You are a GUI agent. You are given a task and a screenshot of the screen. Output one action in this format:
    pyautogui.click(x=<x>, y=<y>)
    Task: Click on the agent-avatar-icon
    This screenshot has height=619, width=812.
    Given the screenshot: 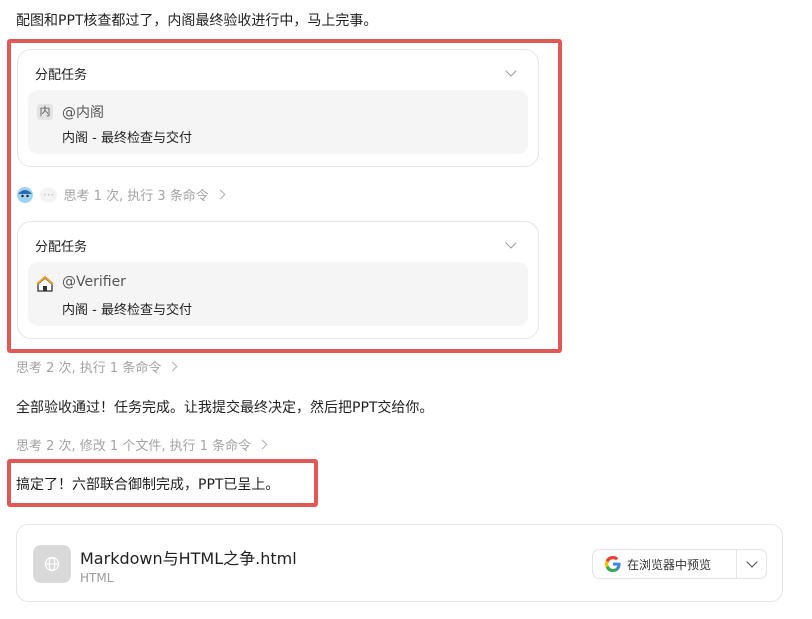 What is the action you would take?
    pyautogui.click(x=25, y=194)
    